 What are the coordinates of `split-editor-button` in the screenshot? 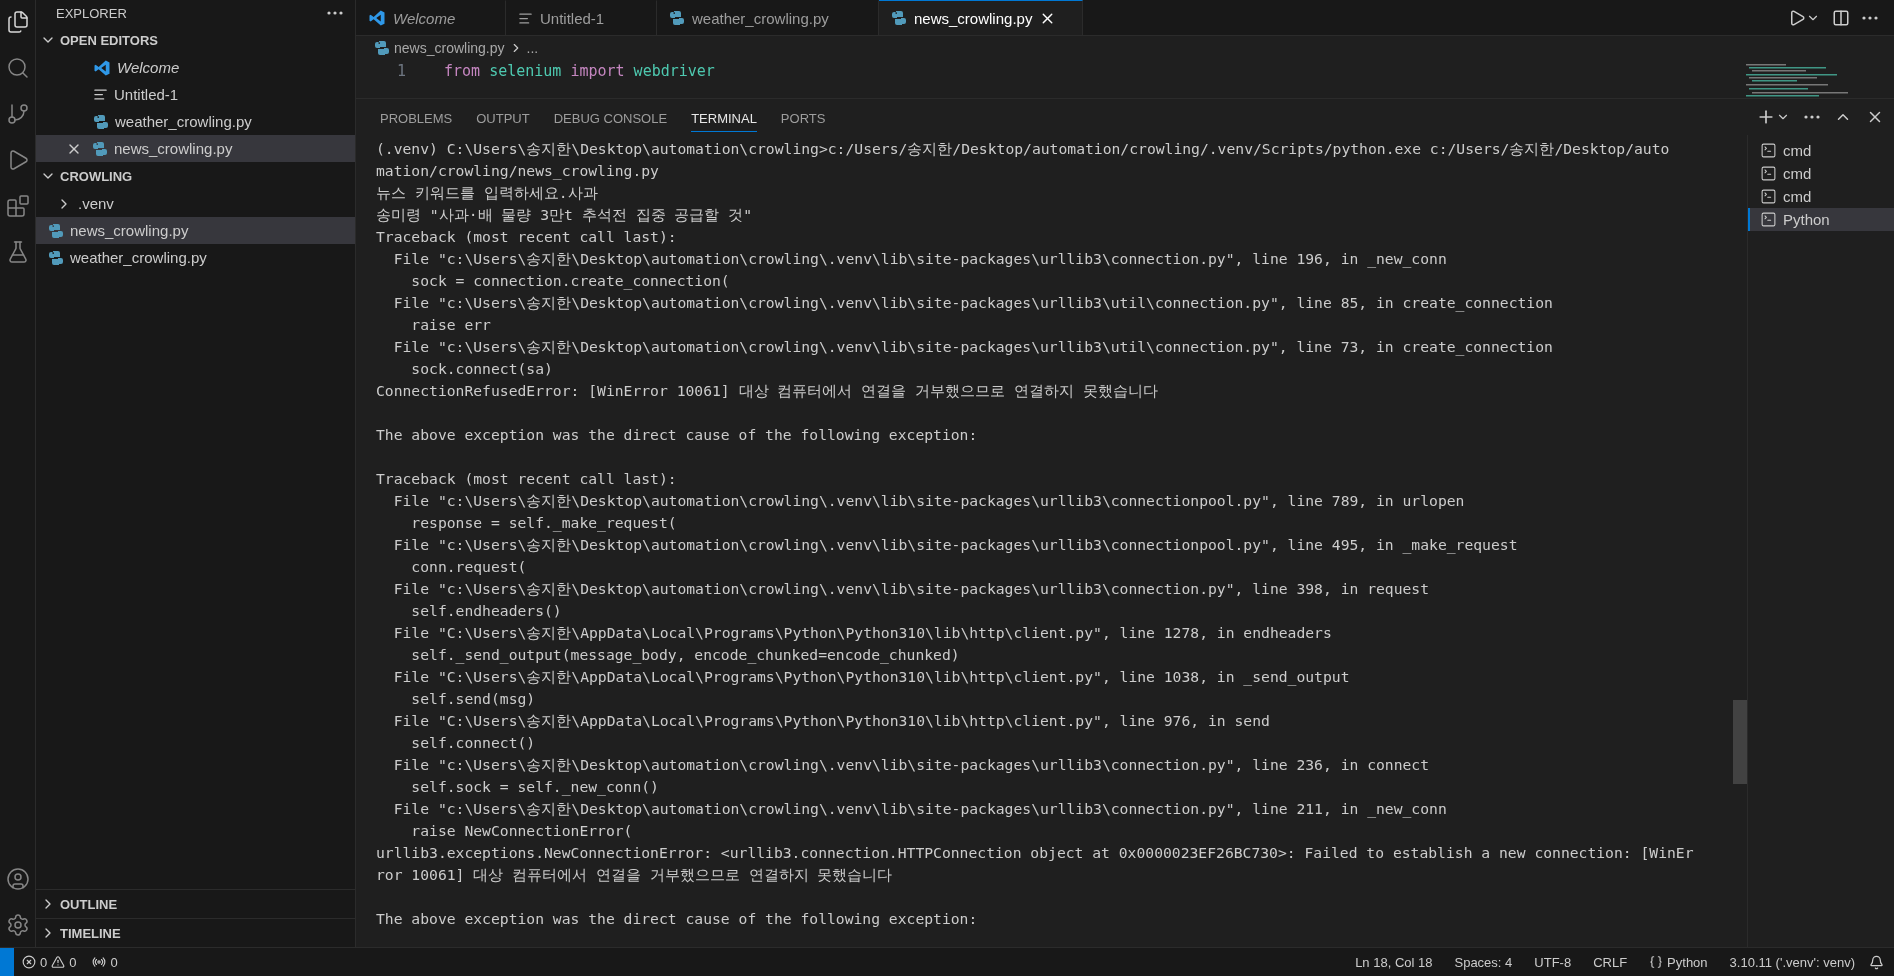 It's located at (1841, 17).